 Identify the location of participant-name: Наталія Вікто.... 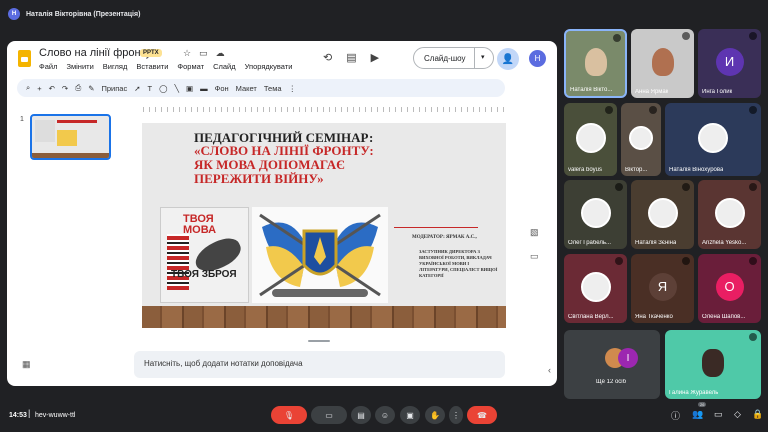
(591, 90).